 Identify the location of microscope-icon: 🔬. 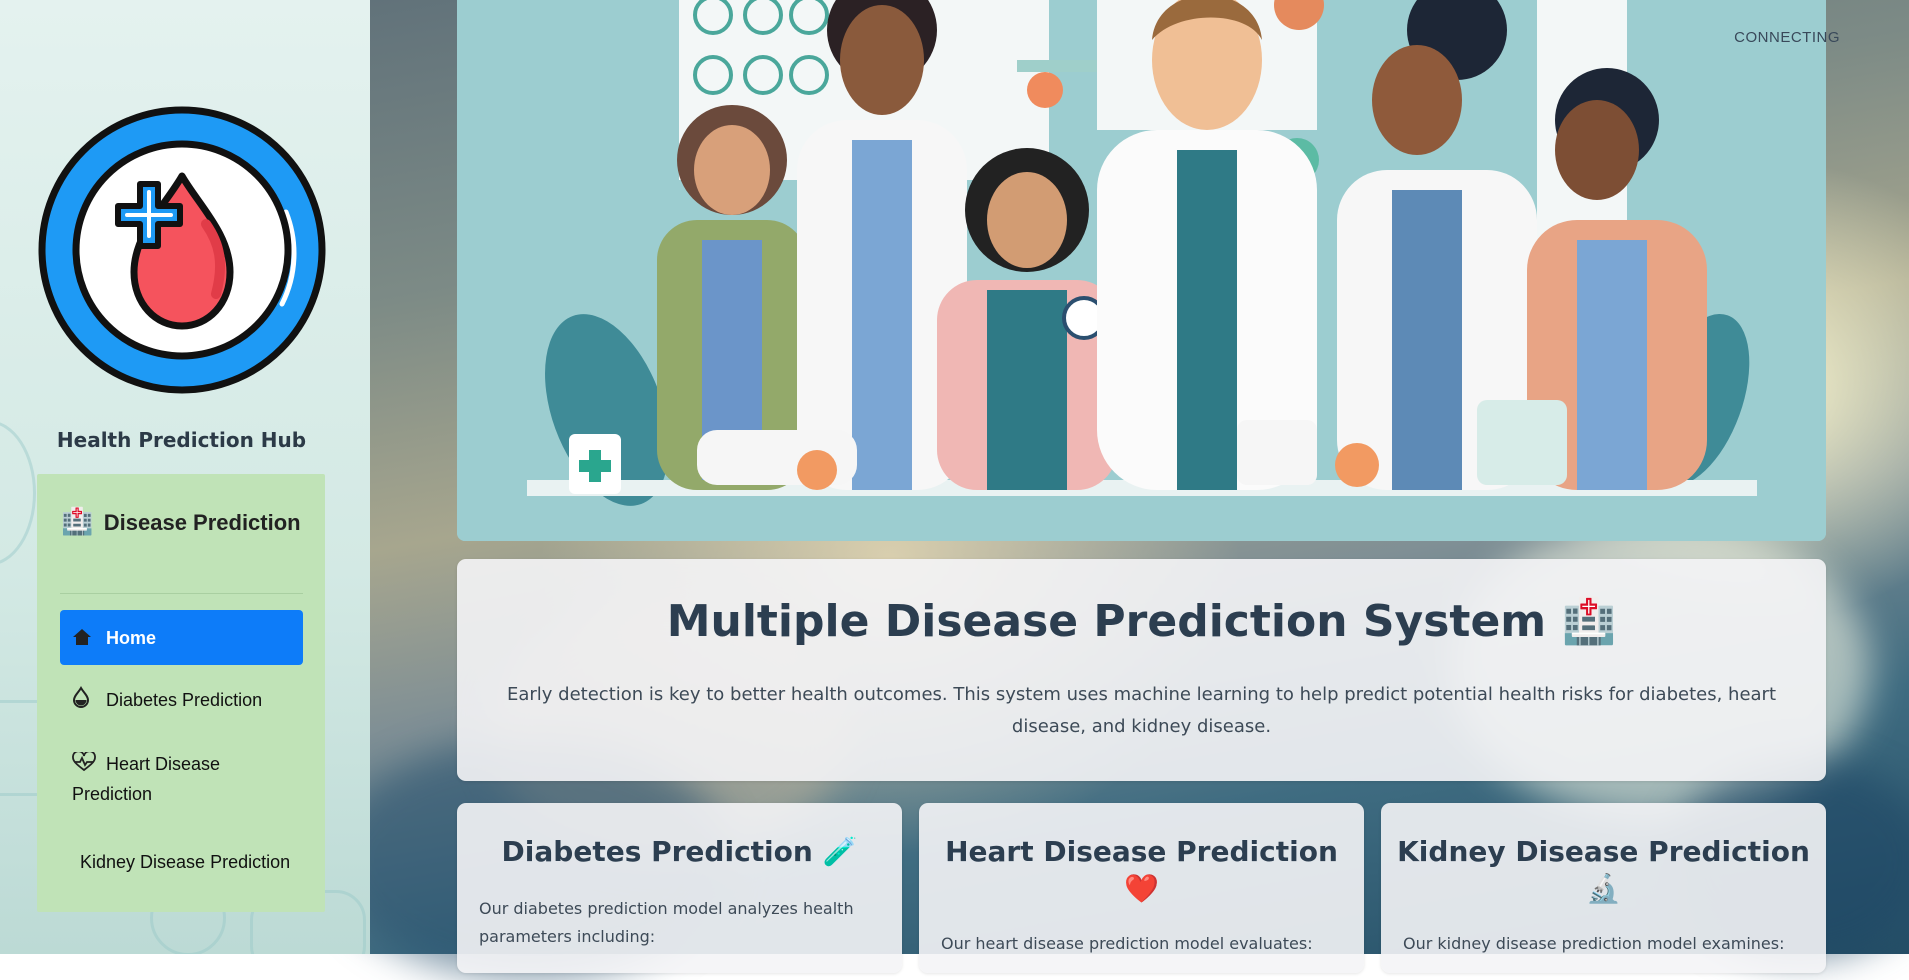
(1603, 888).